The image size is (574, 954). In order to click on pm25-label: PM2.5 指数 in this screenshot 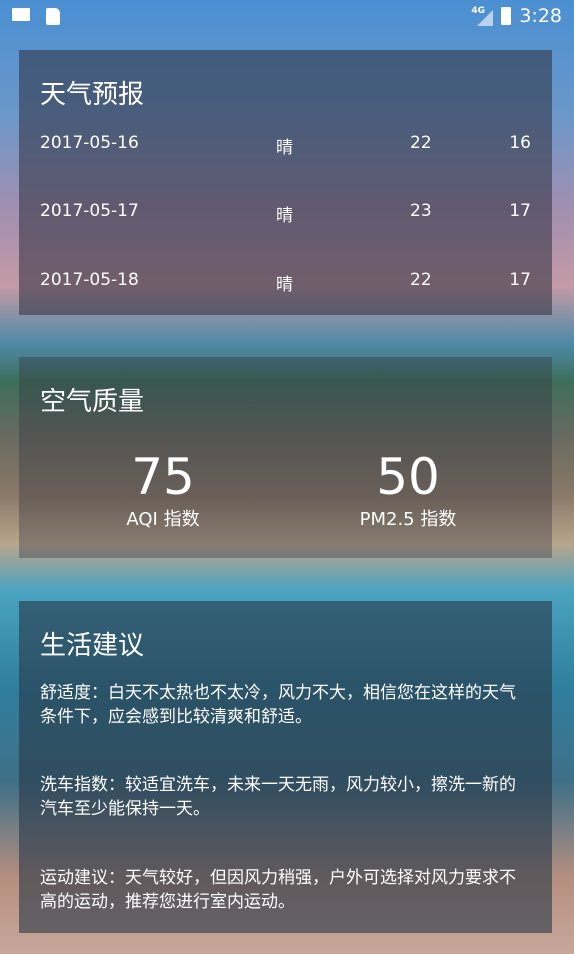, I will do `click(408, 519)`.